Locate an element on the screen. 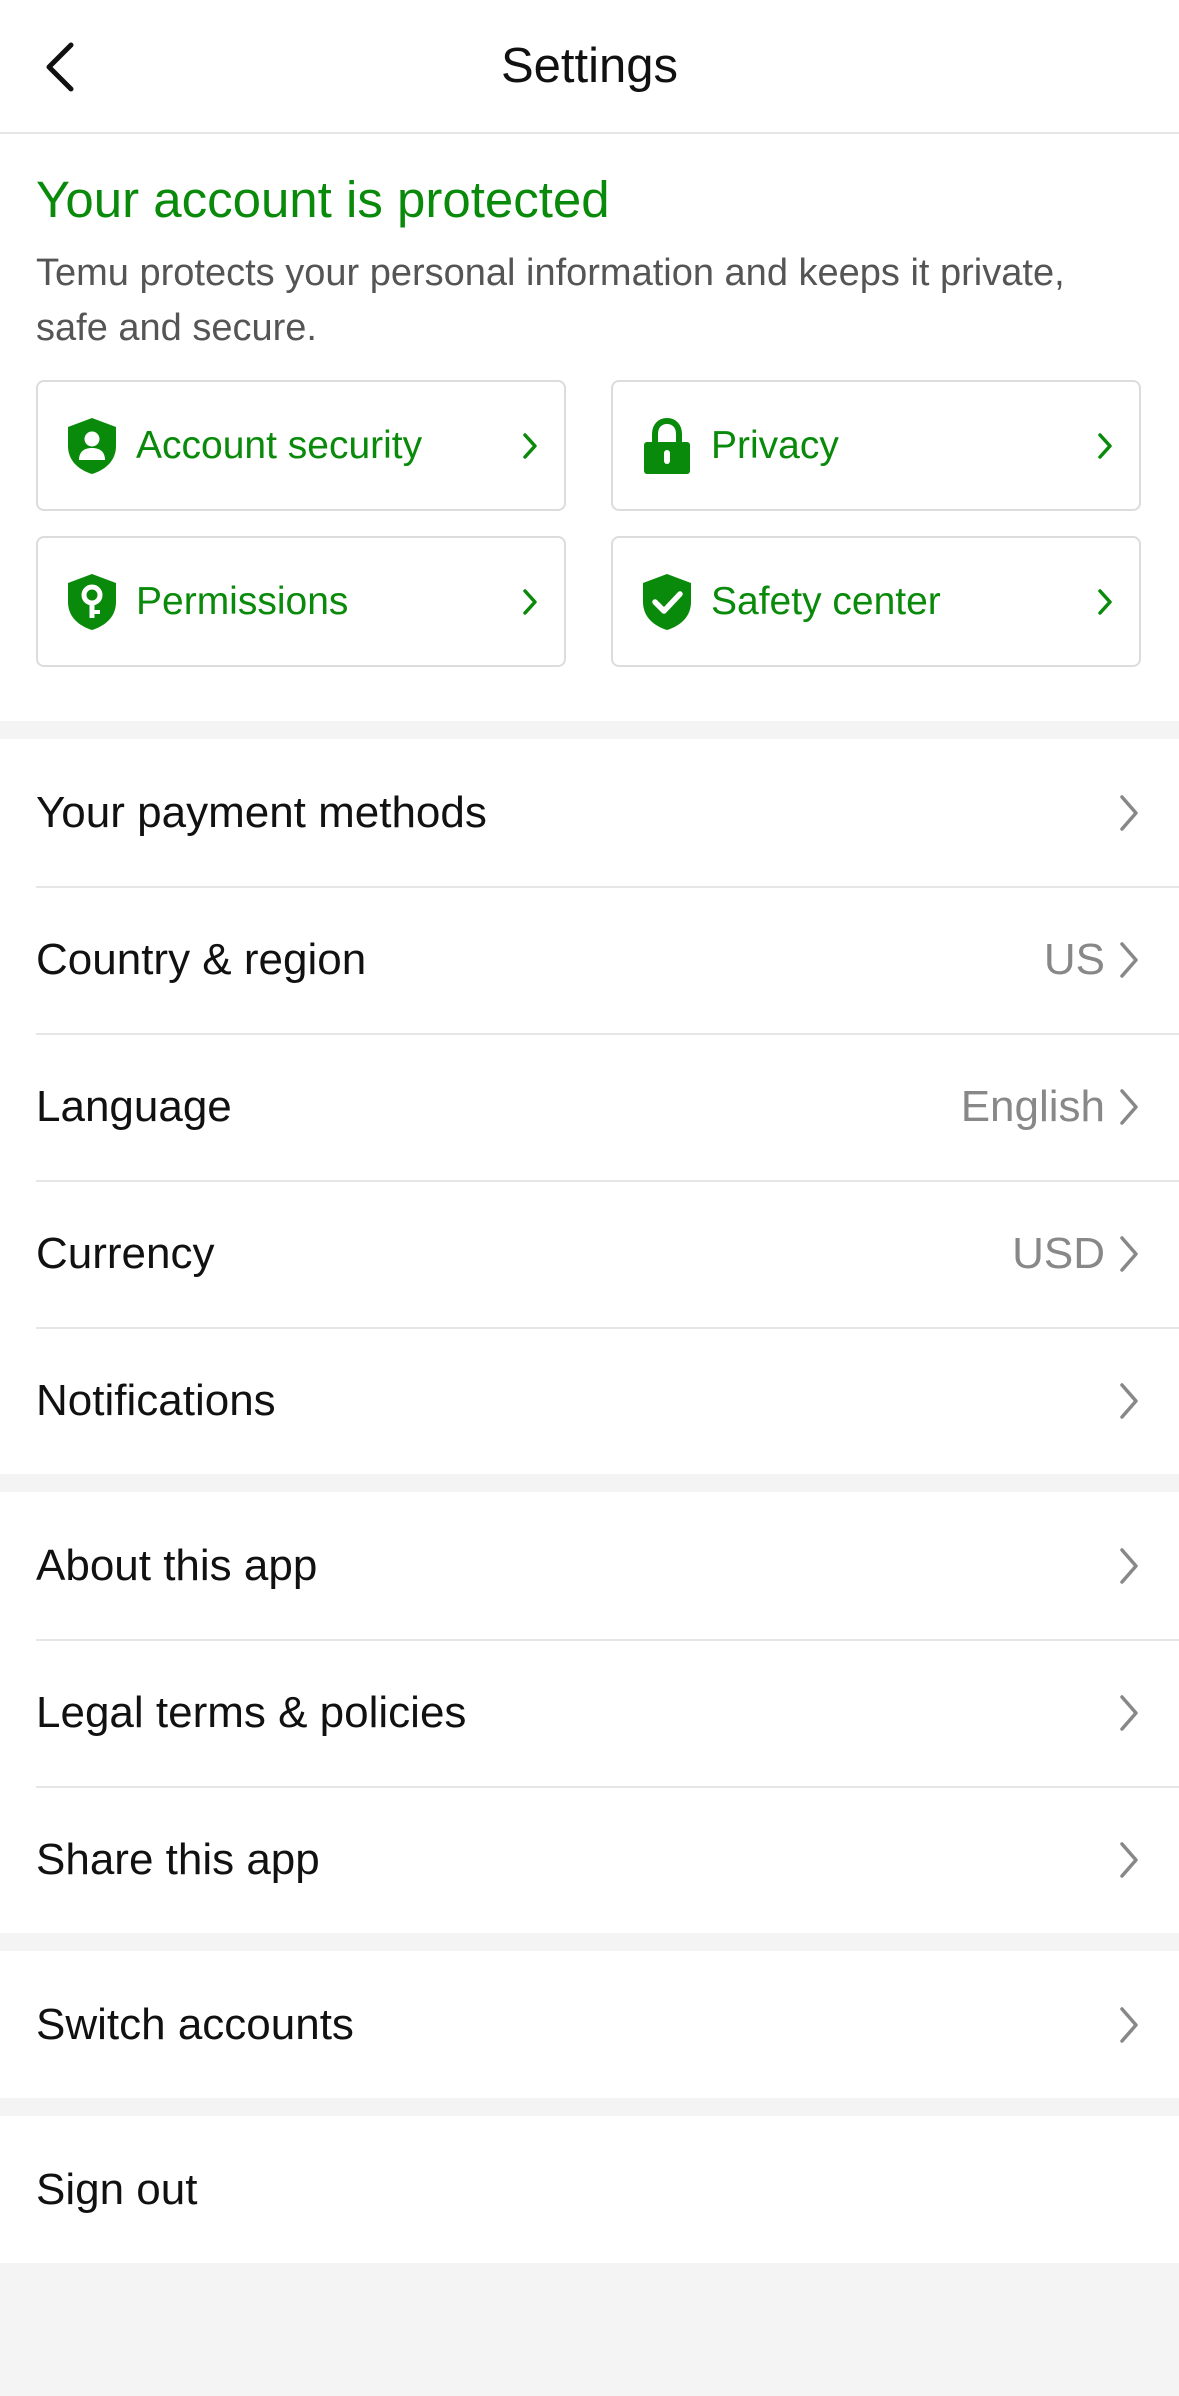 The width and height of the screenshot is (1179, 2396). shield-key-icon is located at coordinates (92, 602).